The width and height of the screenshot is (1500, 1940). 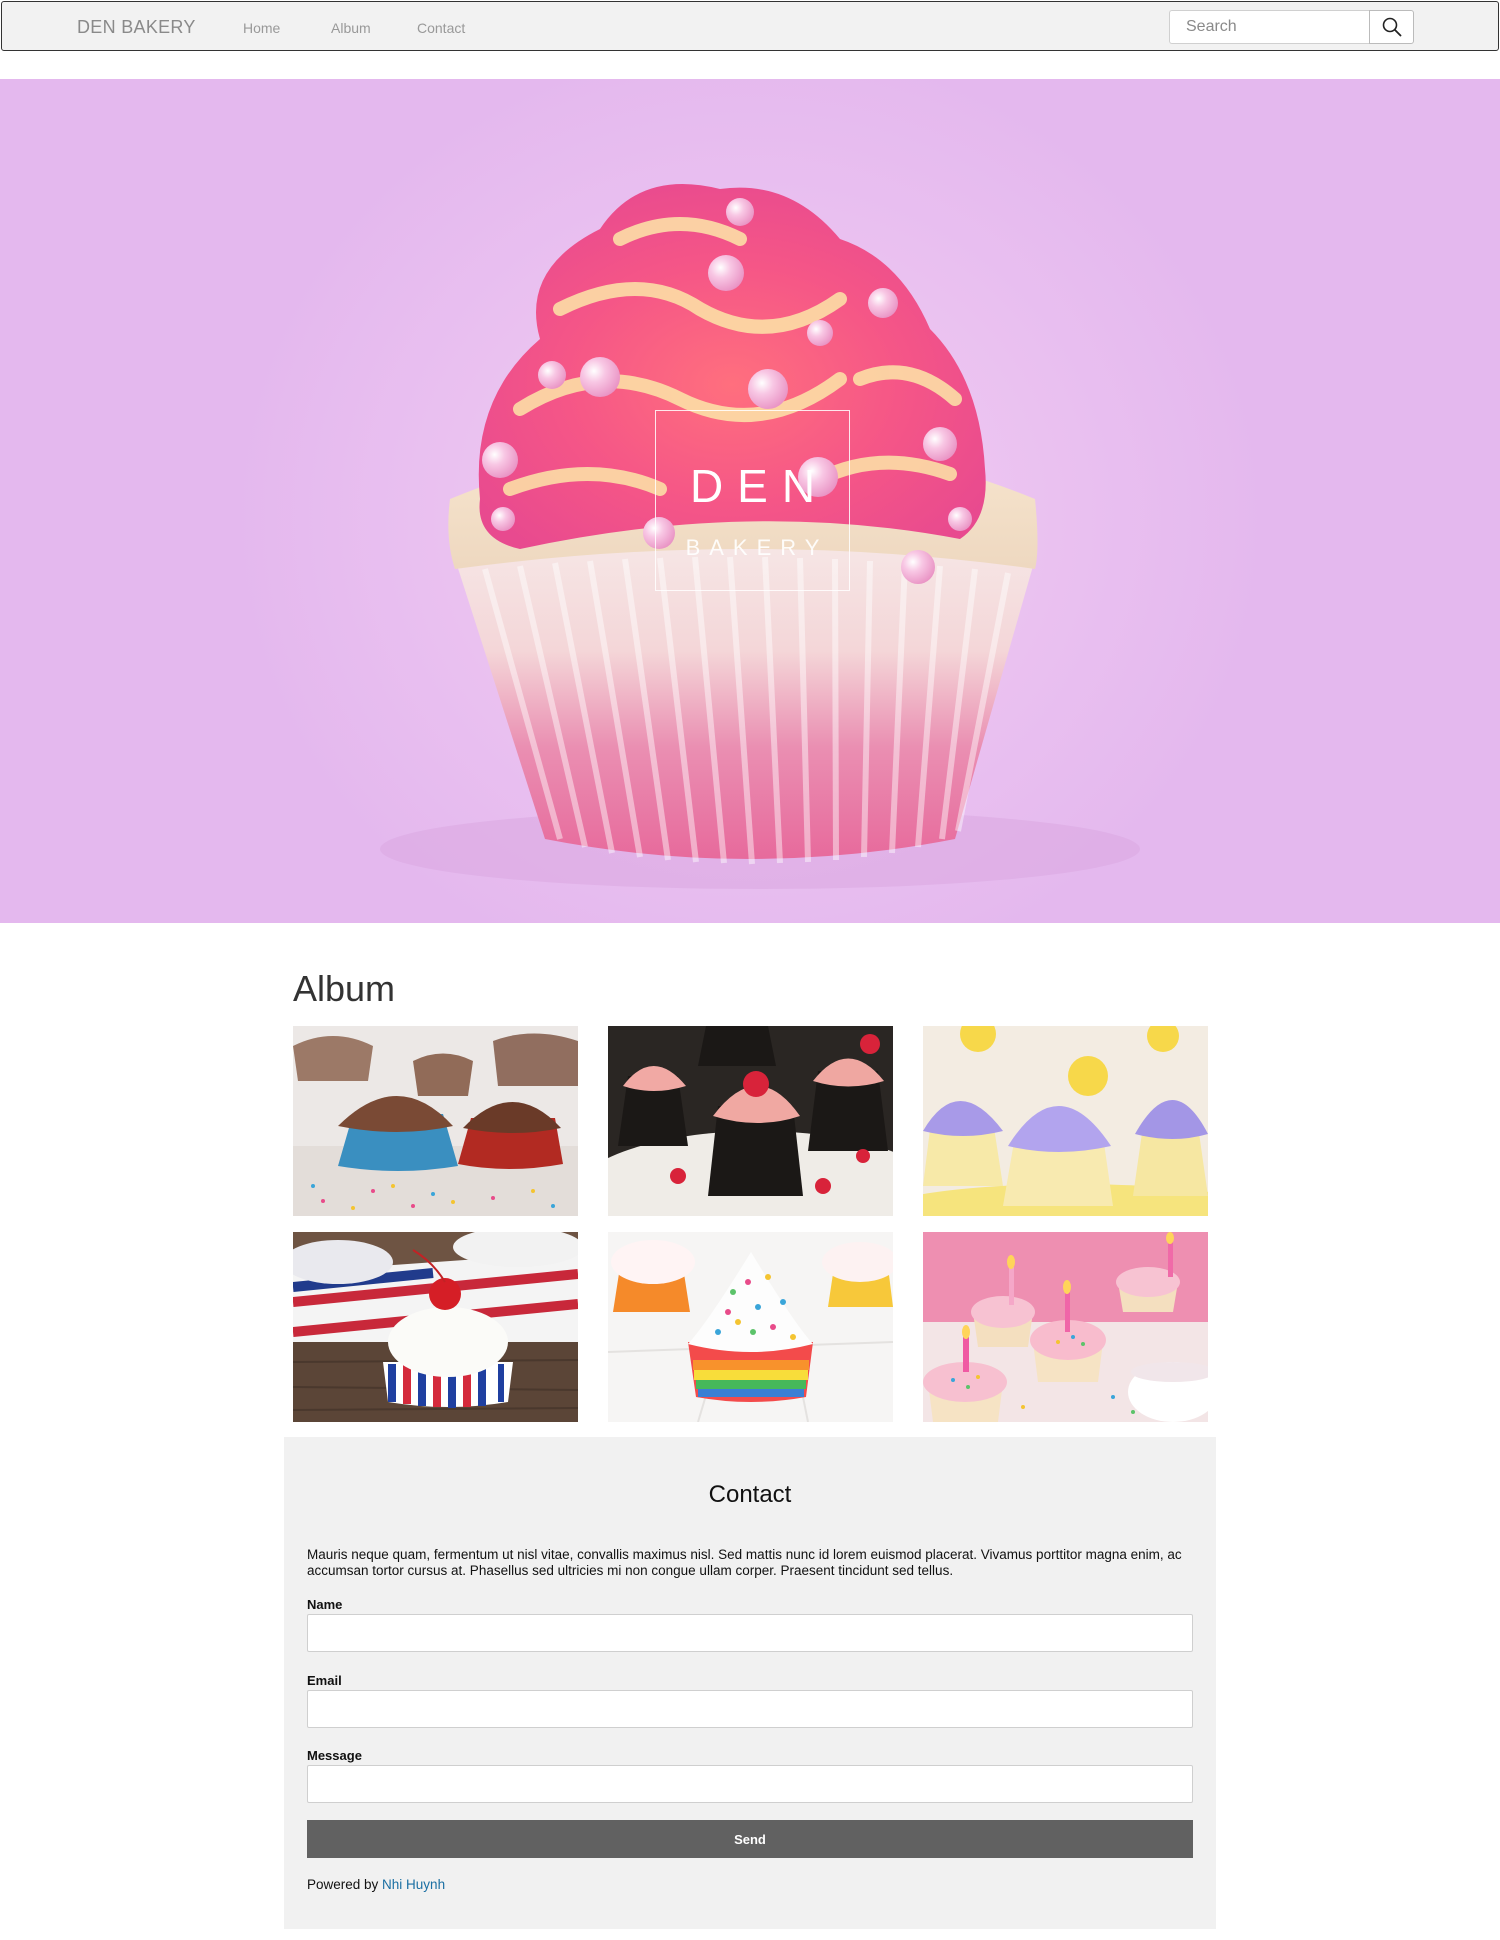 I want to click on patriotic-cupcake-photo, so click(x=435, y=1327).